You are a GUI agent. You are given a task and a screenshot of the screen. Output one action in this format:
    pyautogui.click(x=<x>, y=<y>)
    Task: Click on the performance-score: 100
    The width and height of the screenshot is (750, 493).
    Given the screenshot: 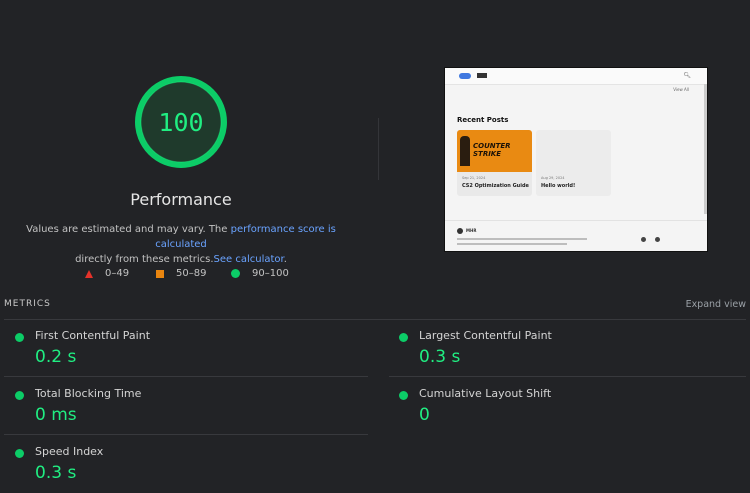 What is the action you would take?
    pyautogui.click(x=181, y=122)
    